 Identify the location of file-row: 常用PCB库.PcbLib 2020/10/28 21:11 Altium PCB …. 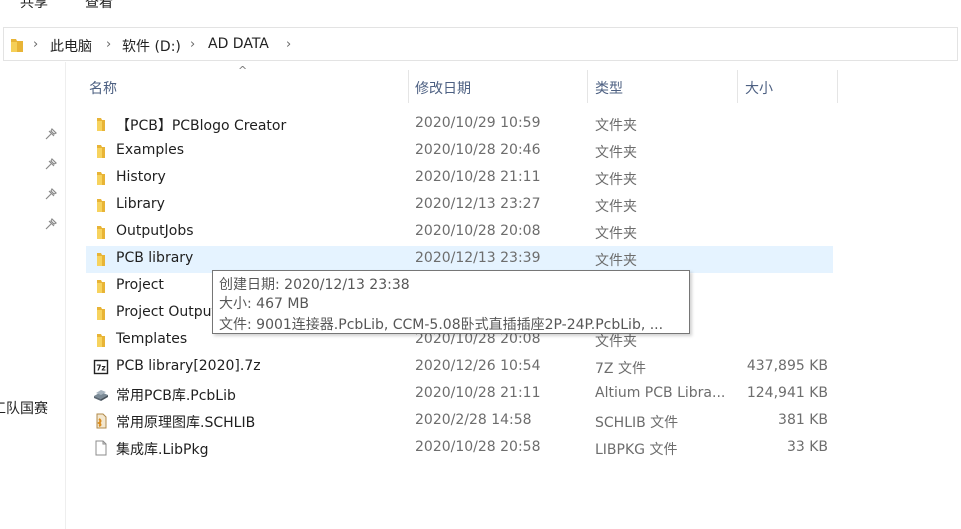
(459, 394).